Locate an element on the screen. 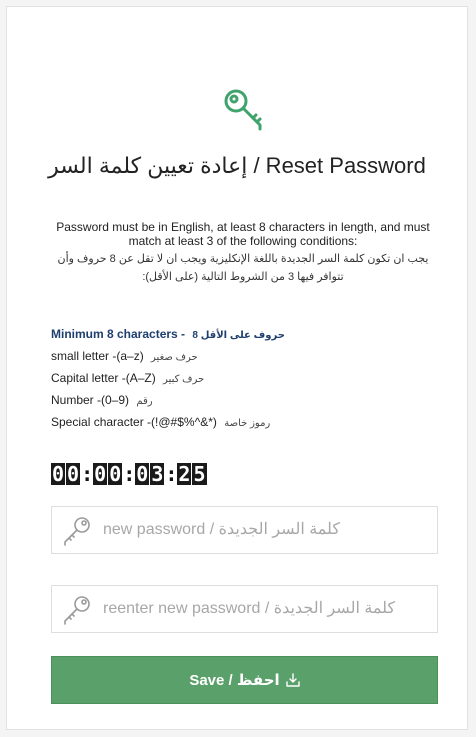 Image resolution: width=476 pixels, height=737 pixels. condition-small-letter-en: small letter -(a–z) is located at coordinates (97, 356).